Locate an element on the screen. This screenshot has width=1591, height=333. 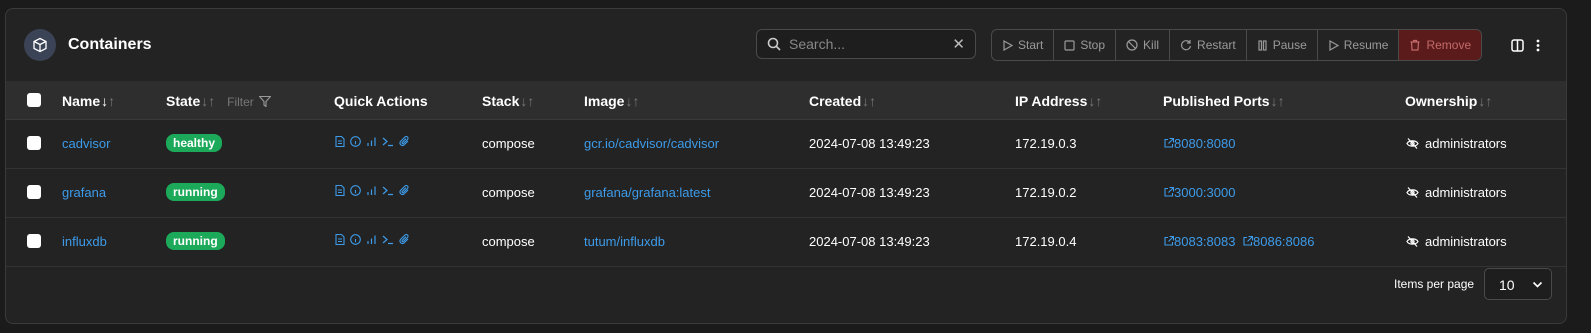
trash-icon is located at coordinates (1415, 45).